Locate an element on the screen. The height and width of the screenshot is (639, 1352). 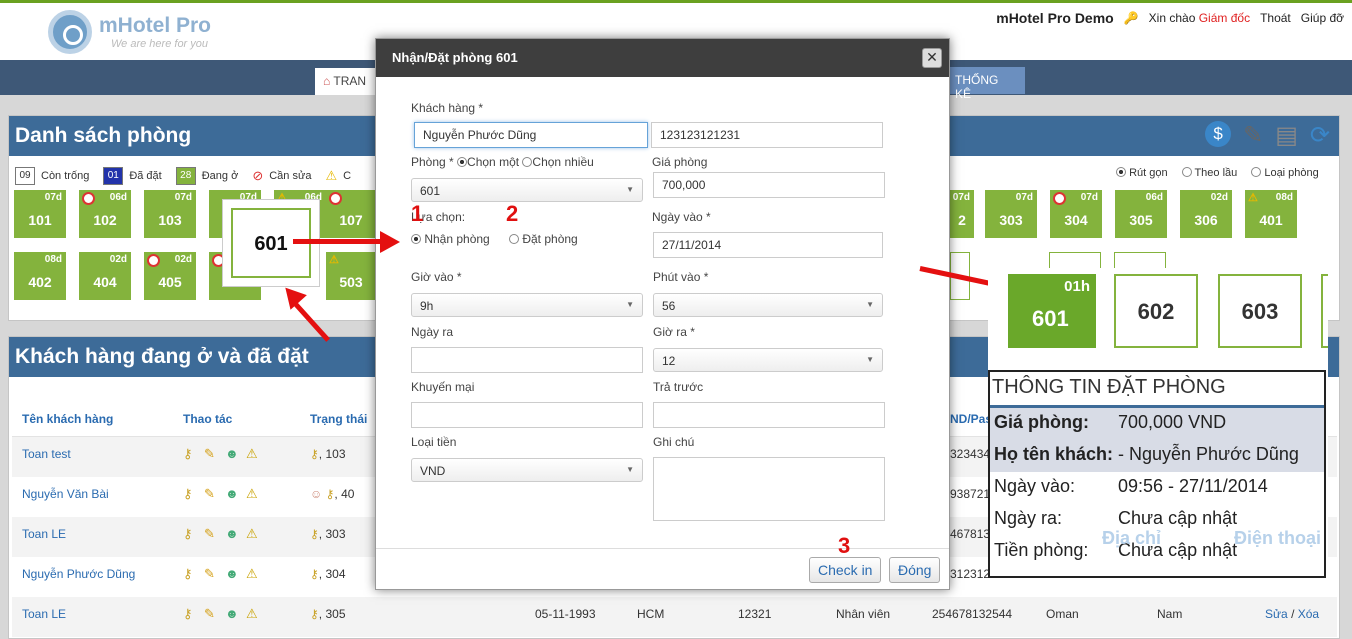
col-customer-name: Tên khách hàng is located at coordinates (67, 419).